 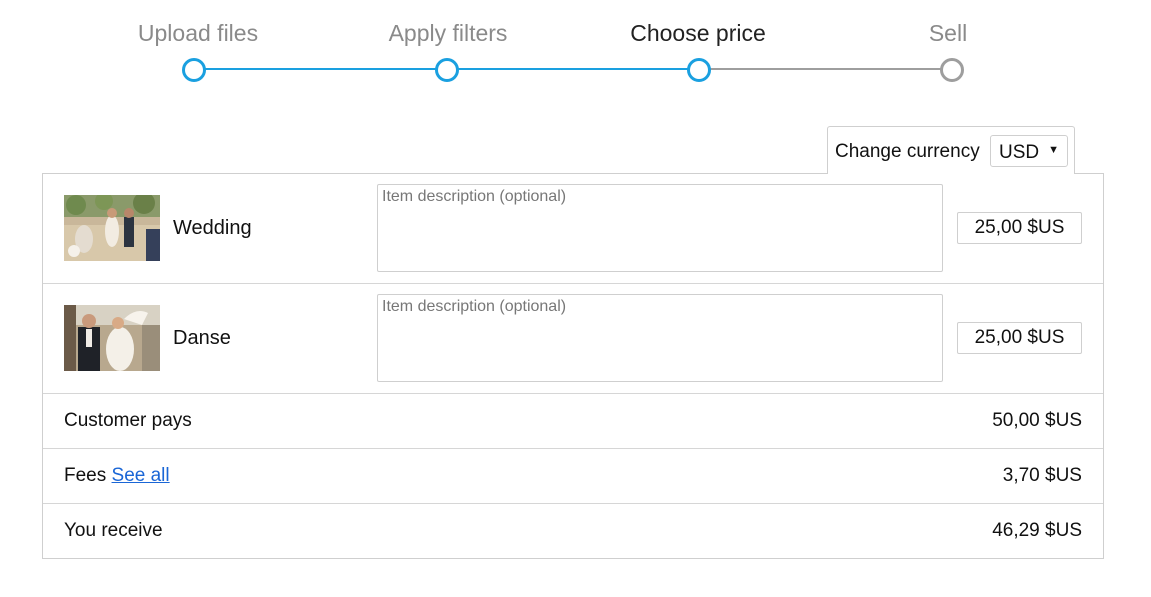 What do you see at coordinates (1019, 152) in the screenshot?
I see `currency-value: USD` at bounding box center [1019, 152].